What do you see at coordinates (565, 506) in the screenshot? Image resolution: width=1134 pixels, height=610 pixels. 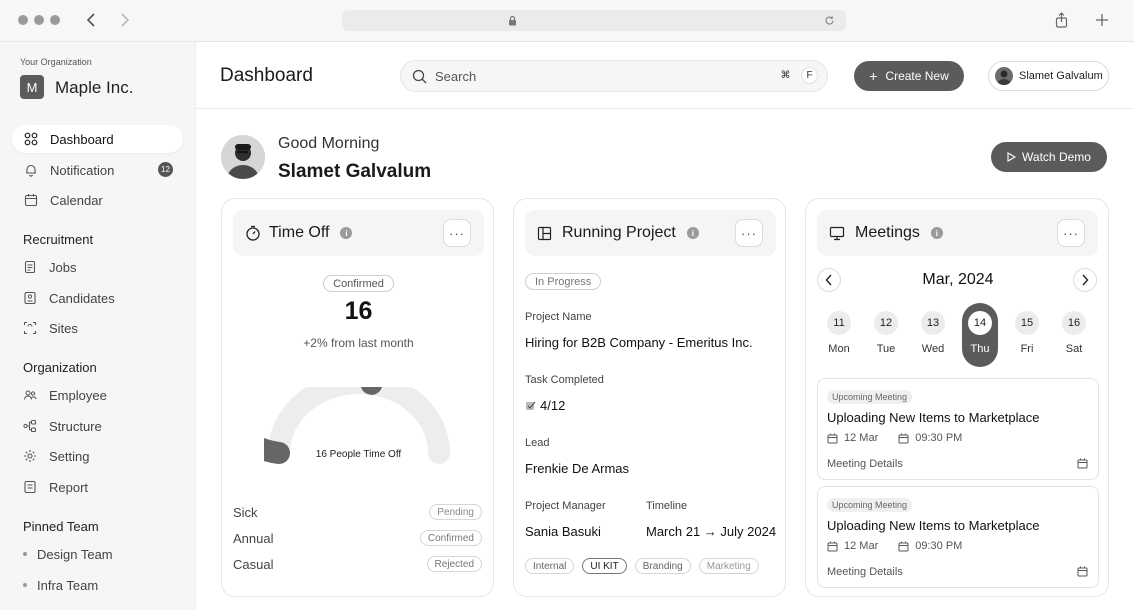 I see `project-manager-label: Project Manager` at bounding box center [565, 506].